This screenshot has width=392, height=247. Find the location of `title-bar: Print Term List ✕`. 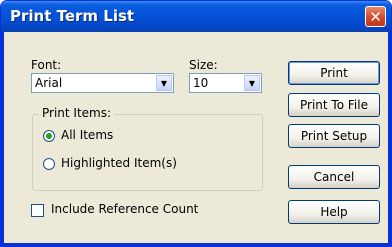

title-bar: Print Term List ✕ is located at coordinates (196, 16).